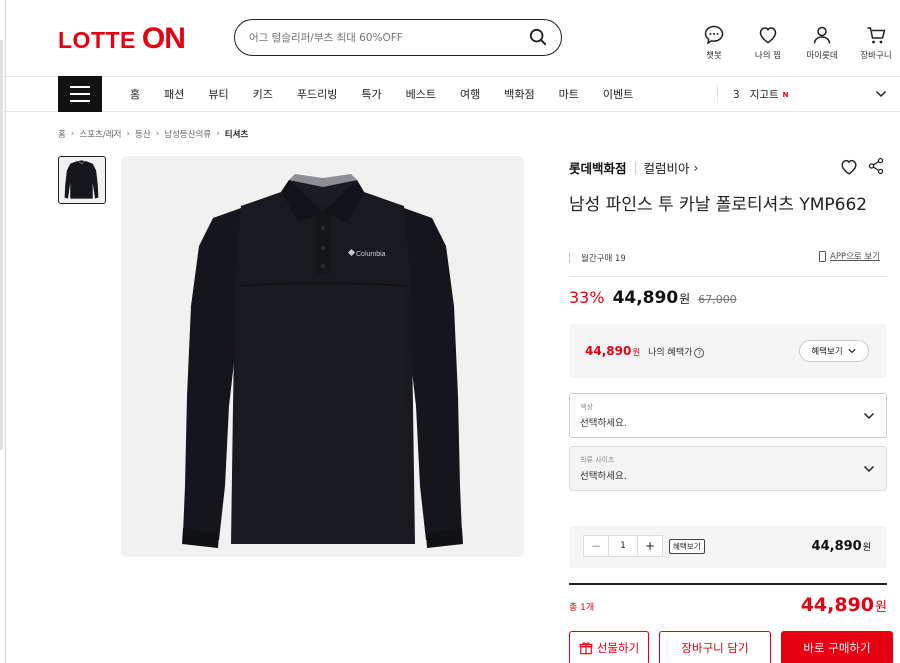  I want to click on wishlist-label: 나의 찜, so click(768, 56).